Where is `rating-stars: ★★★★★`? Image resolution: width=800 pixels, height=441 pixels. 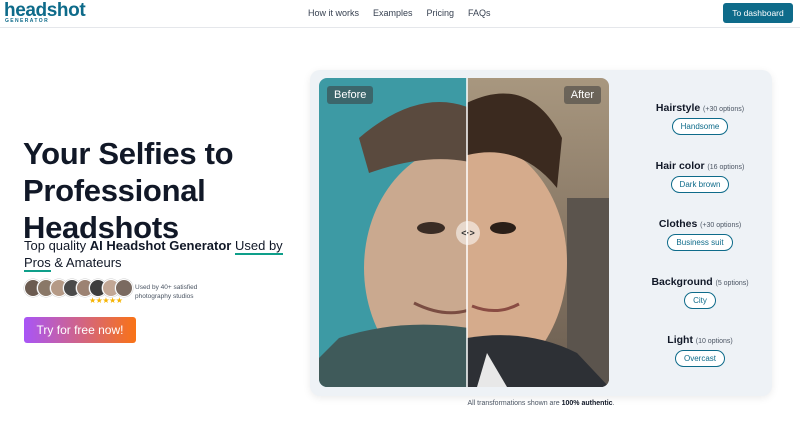
rating-stars: ★★★★★ is located at coordinates (106, 300).